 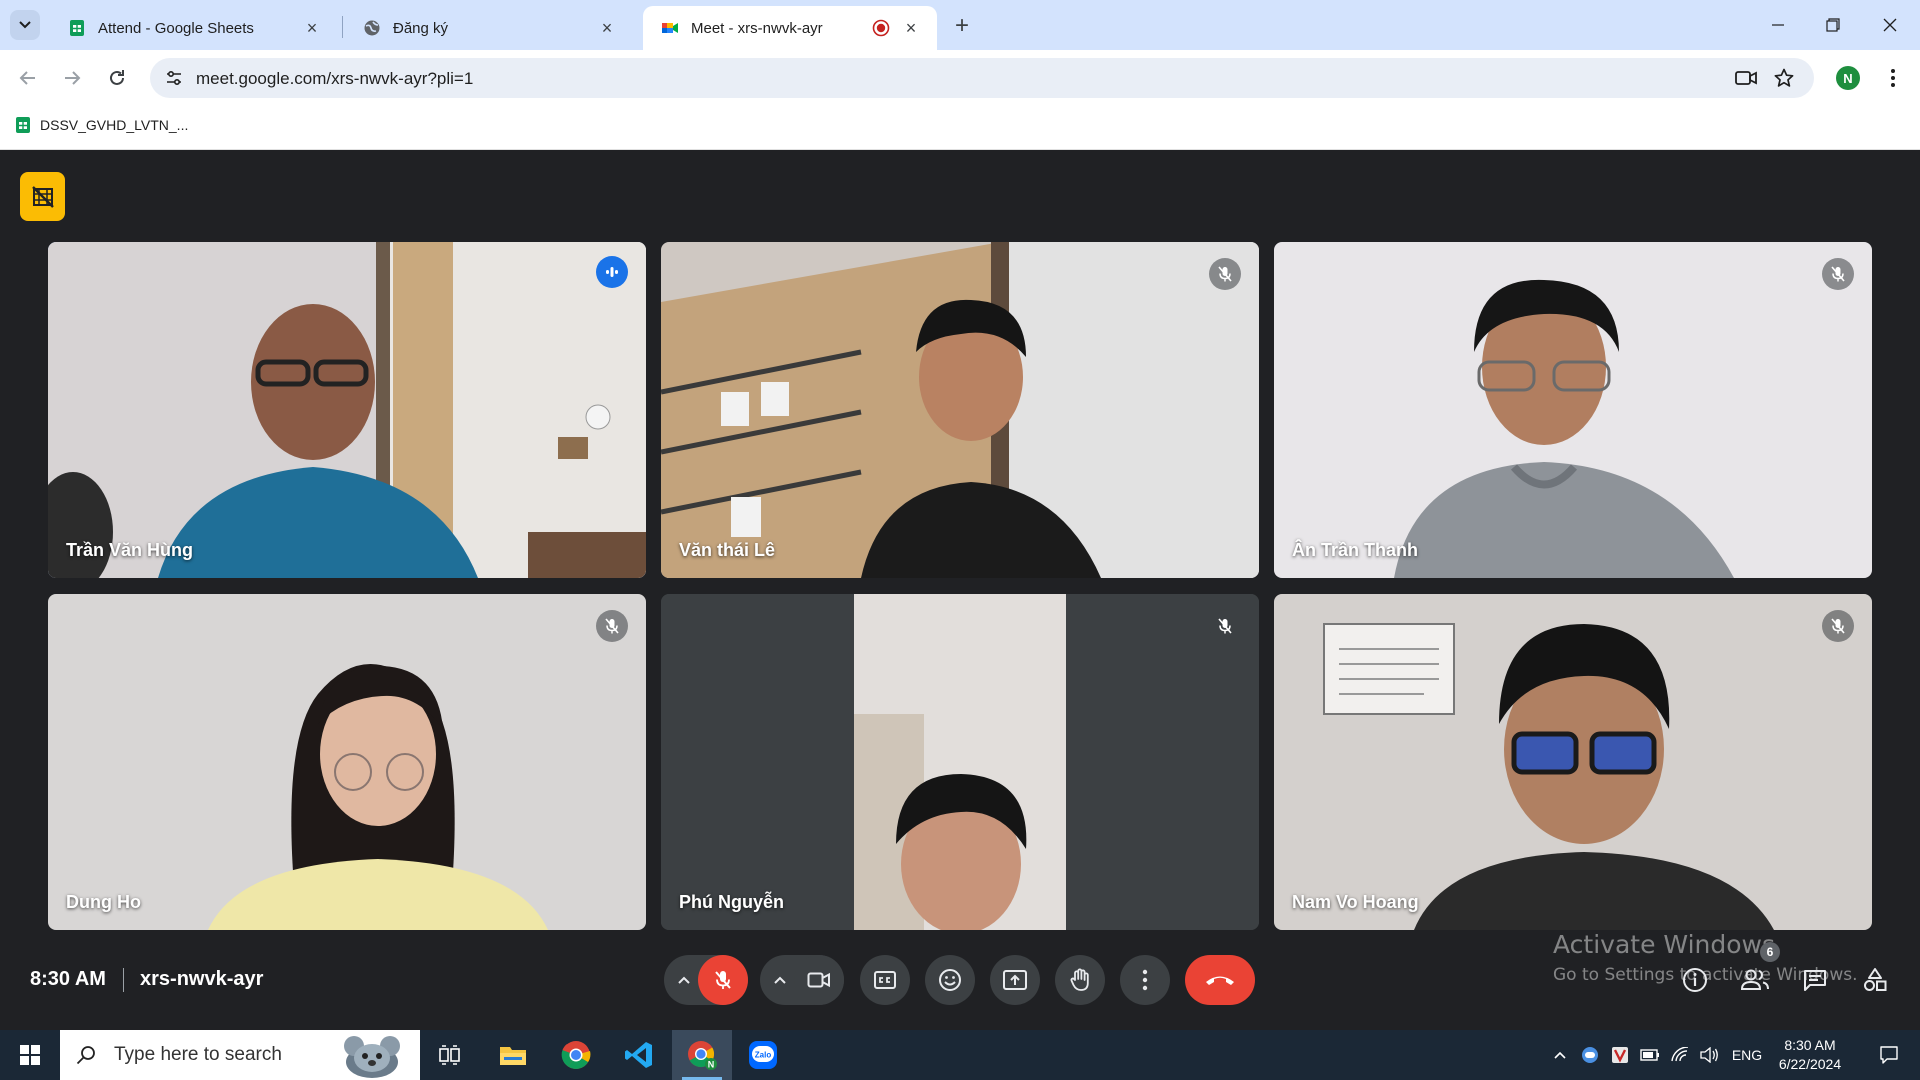 I want to click on participant-name: Nam Vo Hoang, so click(x=1355, y=902).